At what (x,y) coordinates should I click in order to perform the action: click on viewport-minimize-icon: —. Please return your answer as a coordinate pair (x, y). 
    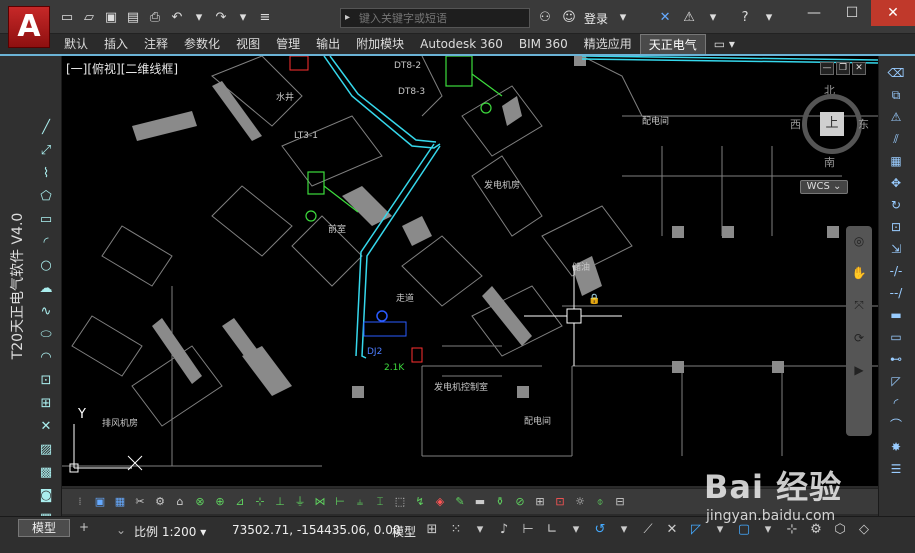
    Looking at the image, I should click on (827, 68).